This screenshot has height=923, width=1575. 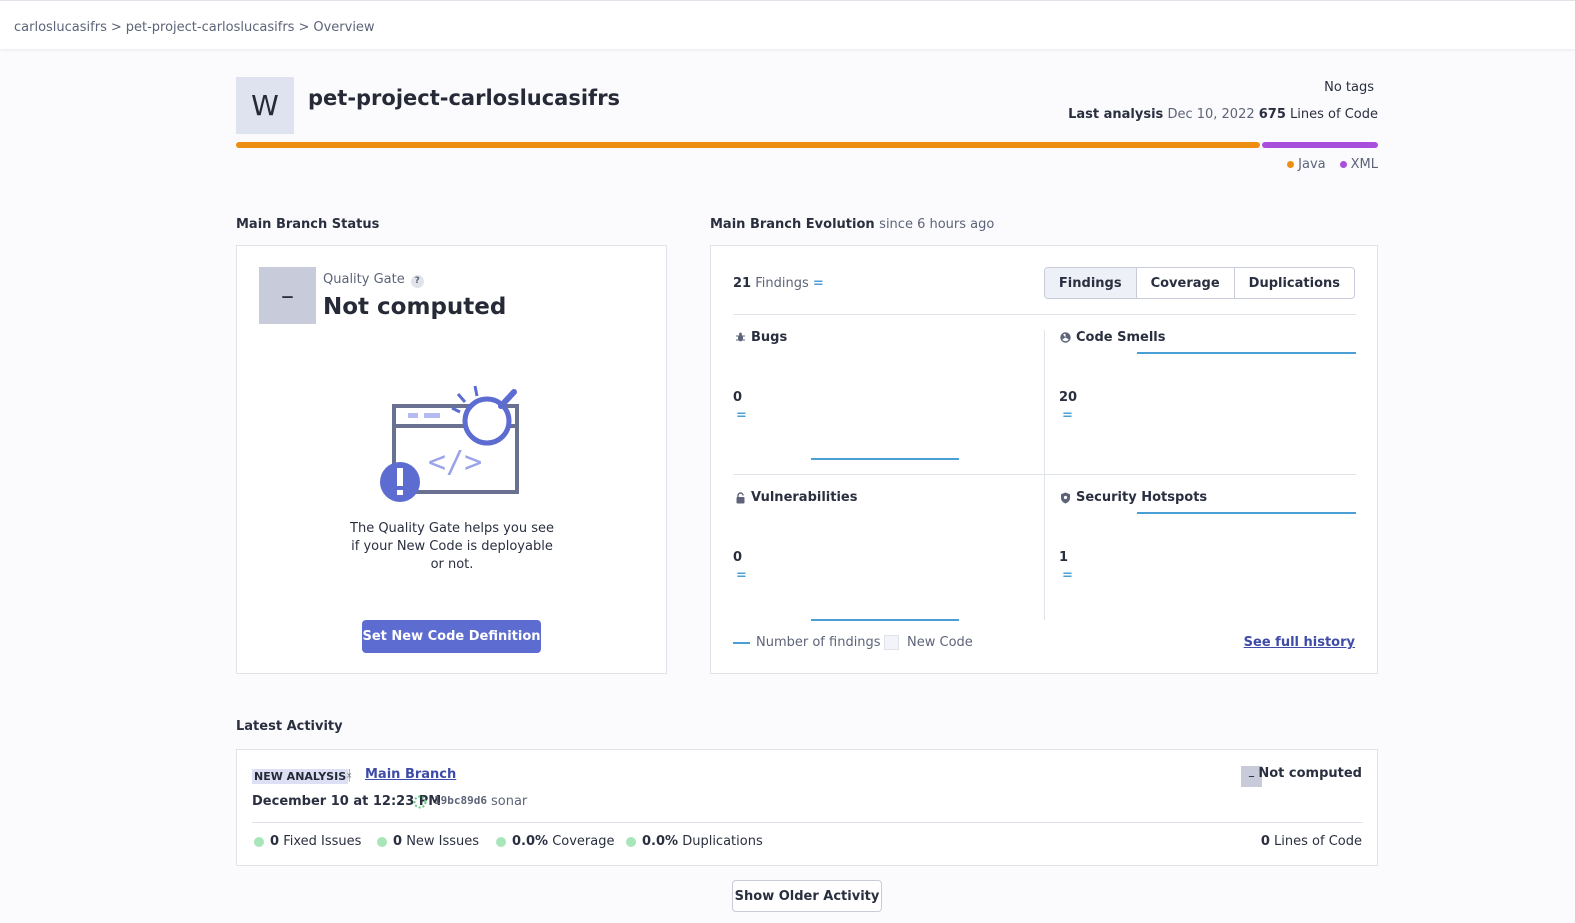 I want to click on metric-security-hotspots-label: Security Hotspots, so click(x=1142, y=497).